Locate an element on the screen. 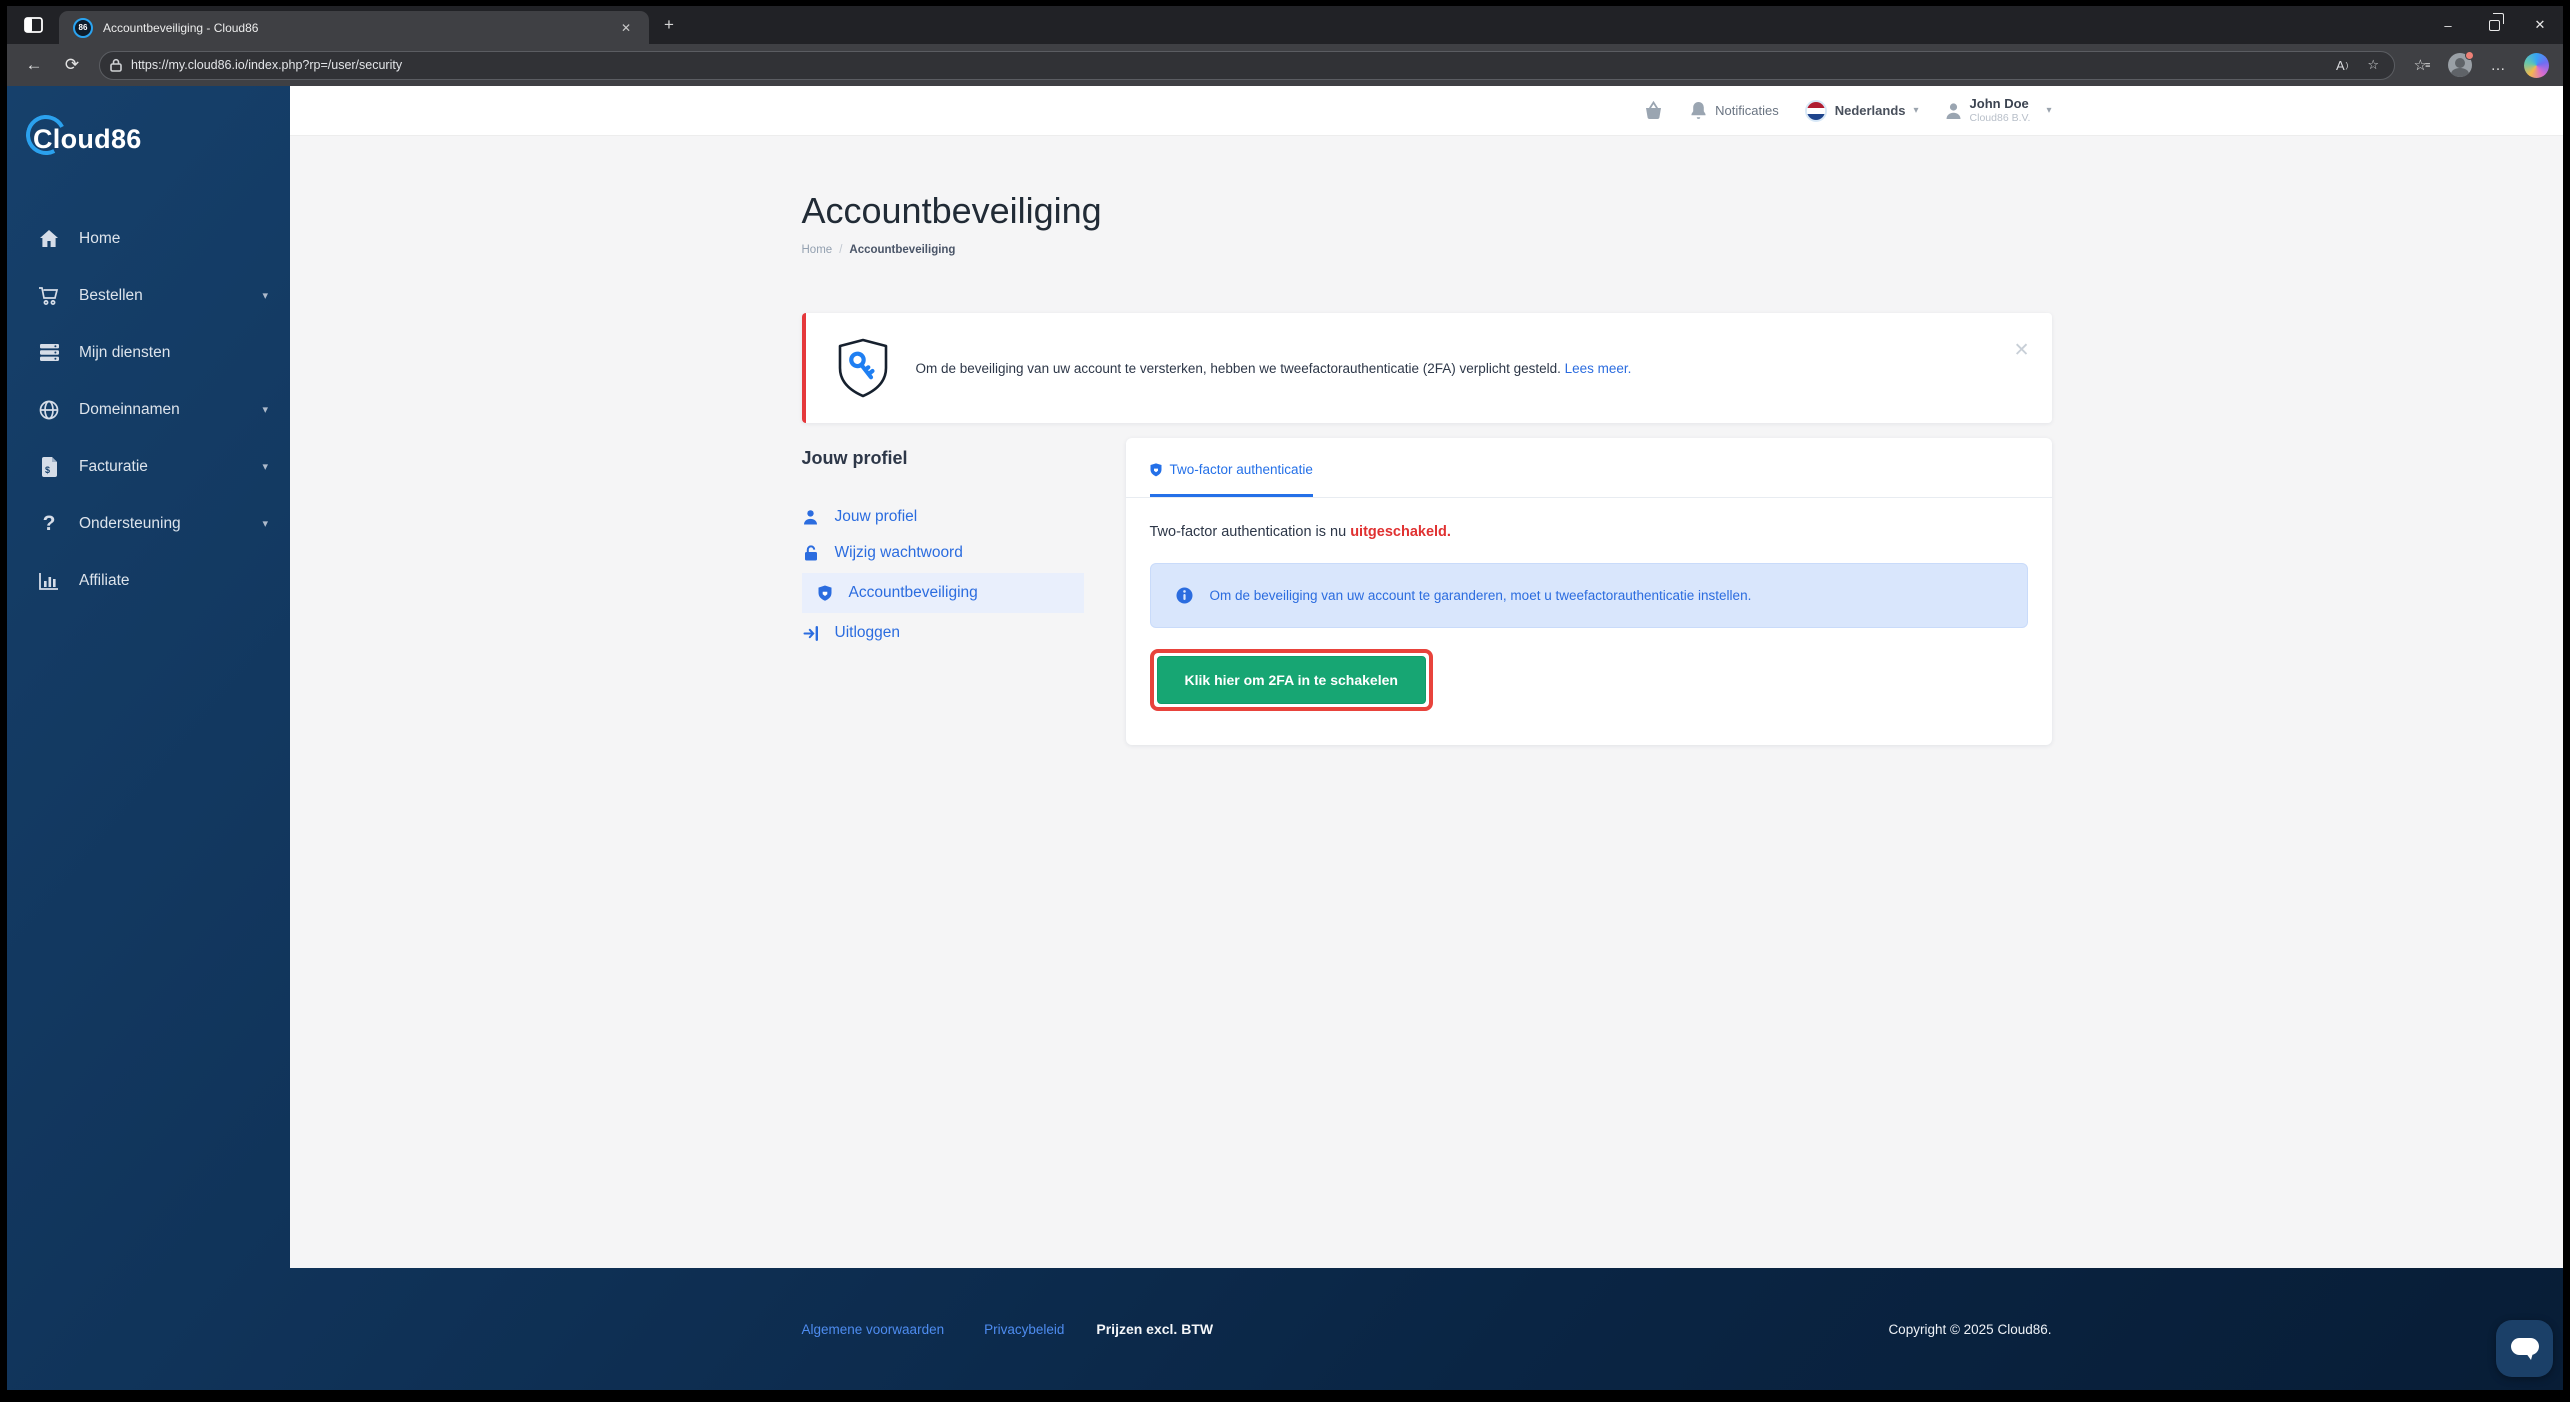 The width and height of the screenshot is (2570, 1402). click-annotation-highlight: Klik hier om 2FA in te schakelen is located at coordinates (1291, 680).